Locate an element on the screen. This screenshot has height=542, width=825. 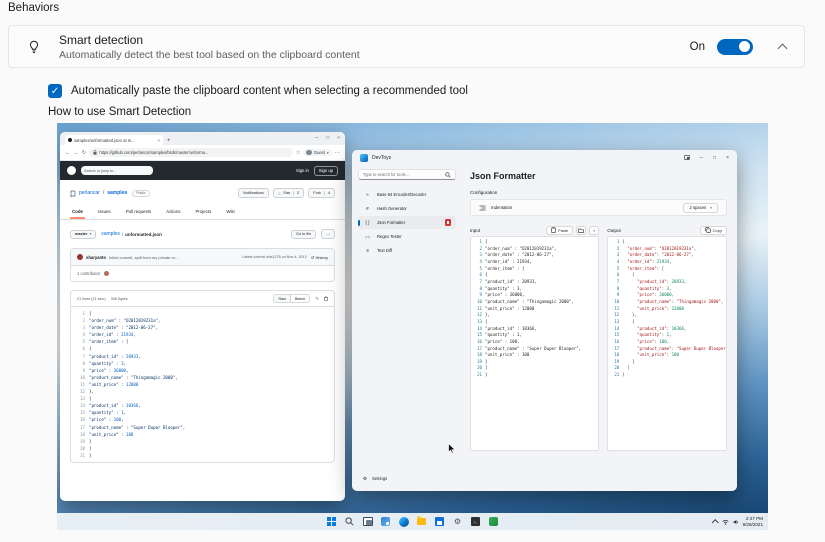
autopaste-checkbox: ✓ is located at coordinates (55, 91).